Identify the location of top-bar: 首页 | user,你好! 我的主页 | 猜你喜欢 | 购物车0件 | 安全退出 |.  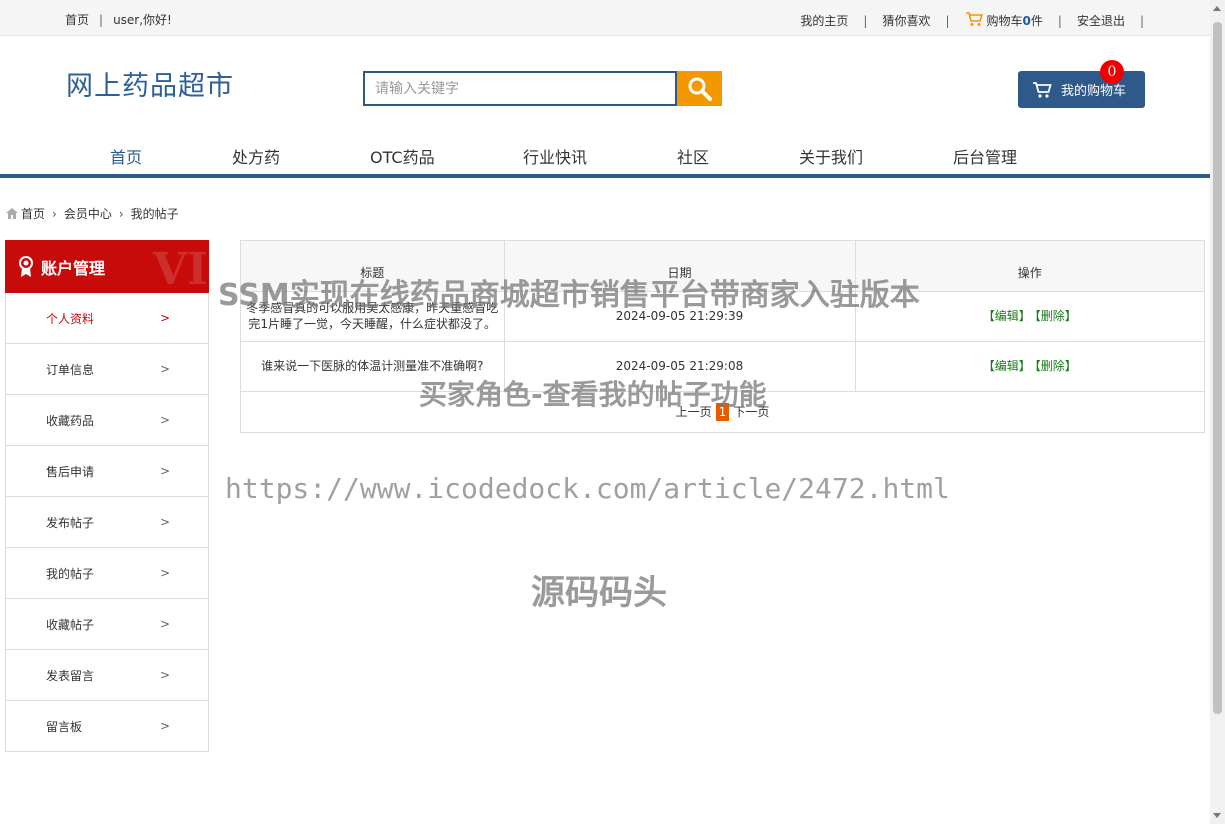
(605, 18).